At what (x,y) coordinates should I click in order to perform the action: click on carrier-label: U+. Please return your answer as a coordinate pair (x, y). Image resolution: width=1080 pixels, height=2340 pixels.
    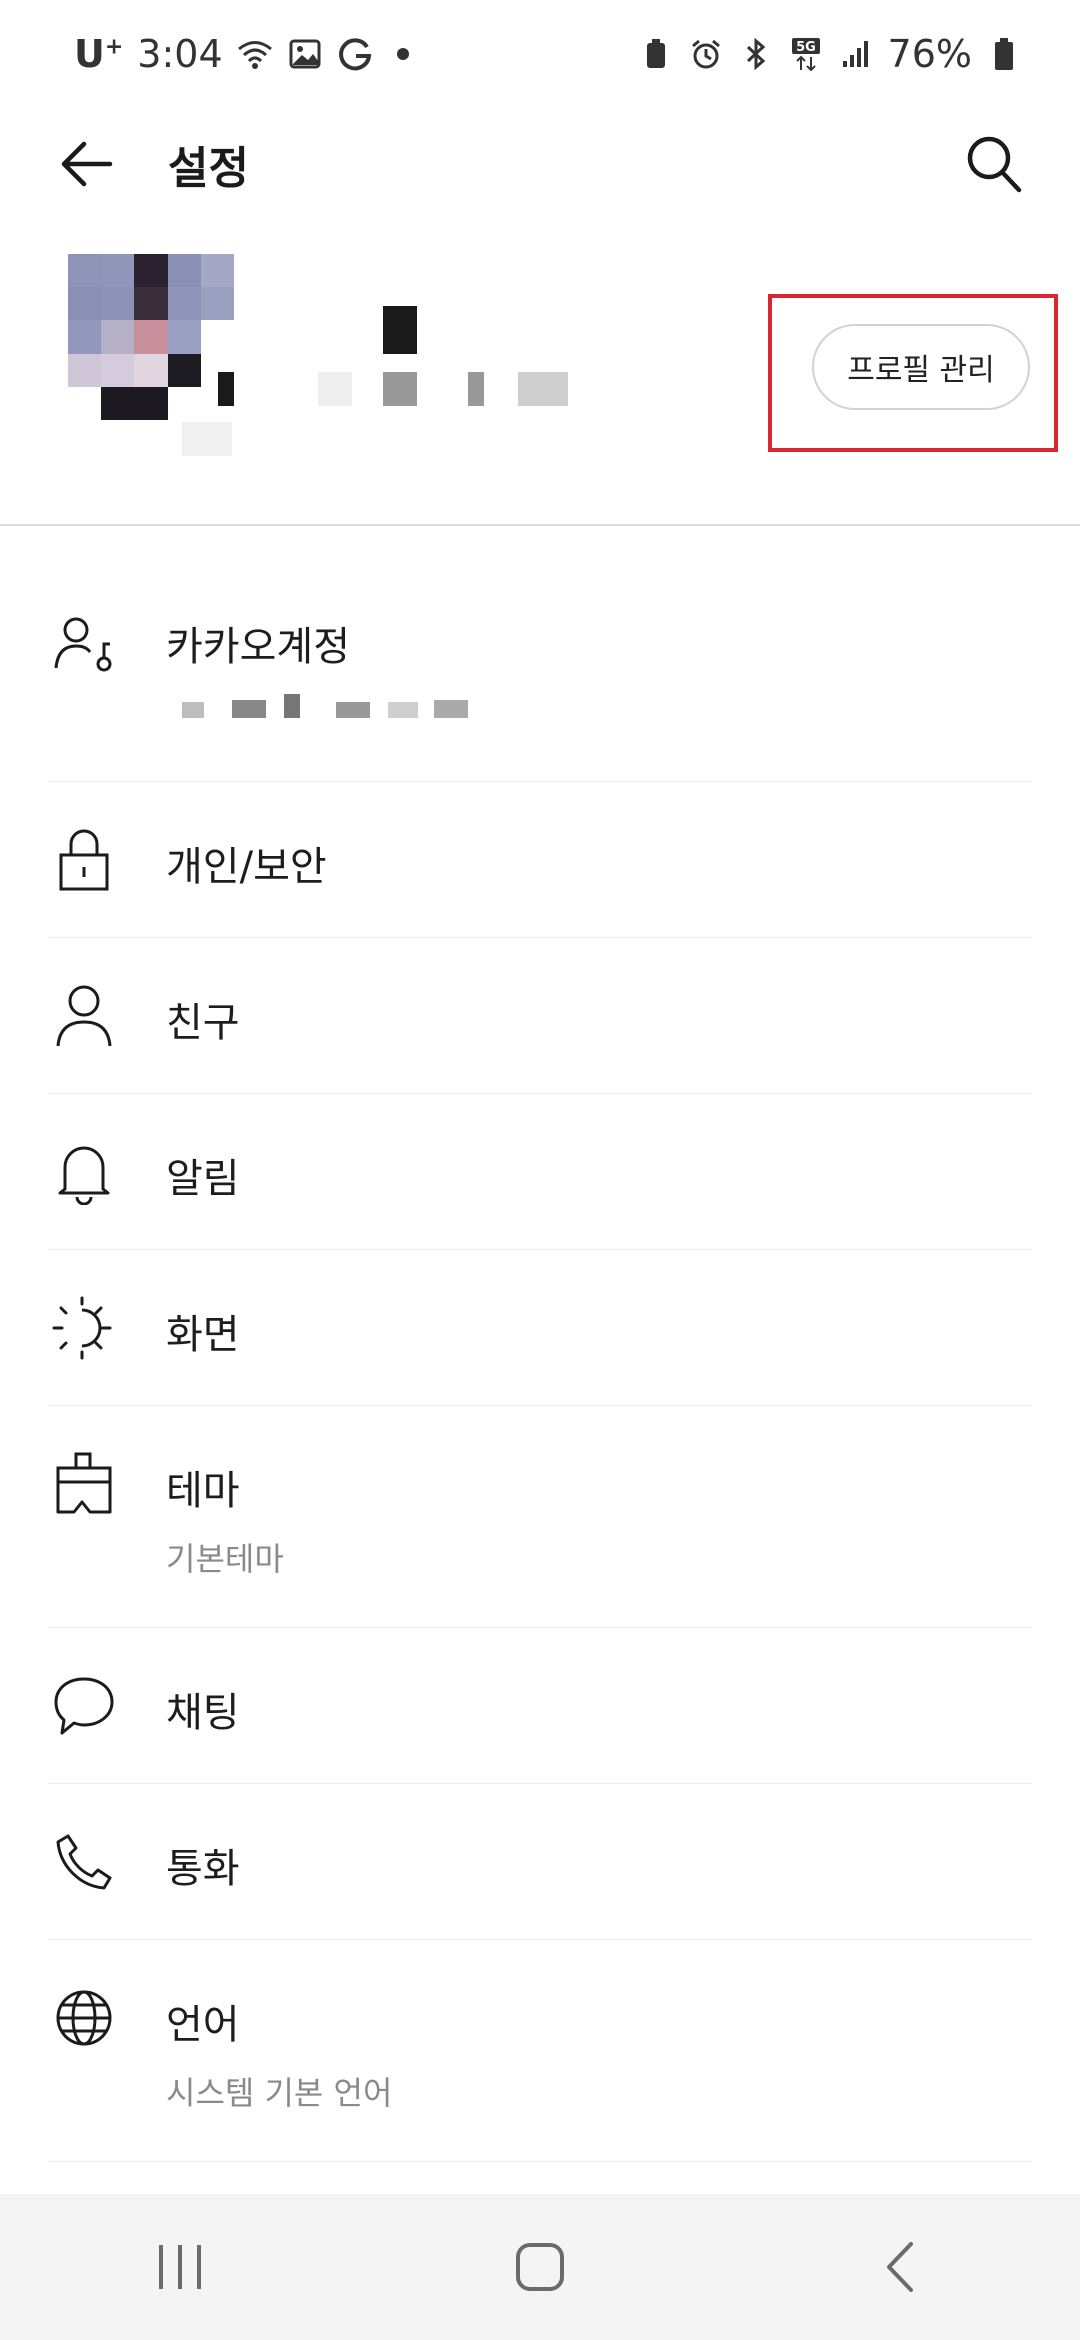
    Looking at the image, I should click on (99, 54).